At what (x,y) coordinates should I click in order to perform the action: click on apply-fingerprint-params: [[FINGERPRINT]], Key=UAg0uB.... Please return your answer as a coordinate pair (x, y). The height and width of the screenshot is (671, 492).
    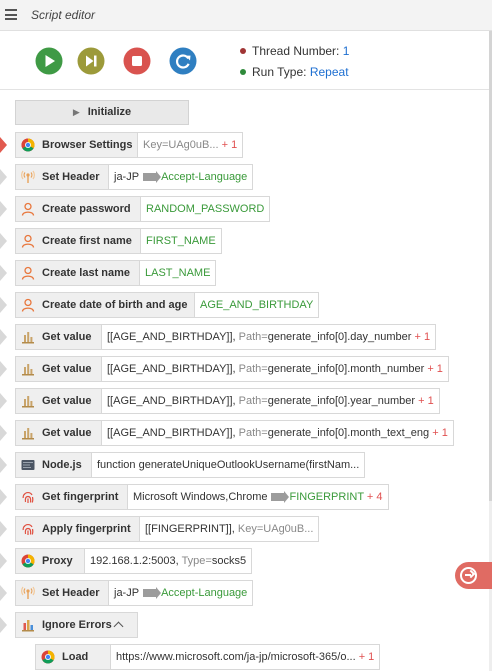
    Looking at the image, I should click on (230, 529).